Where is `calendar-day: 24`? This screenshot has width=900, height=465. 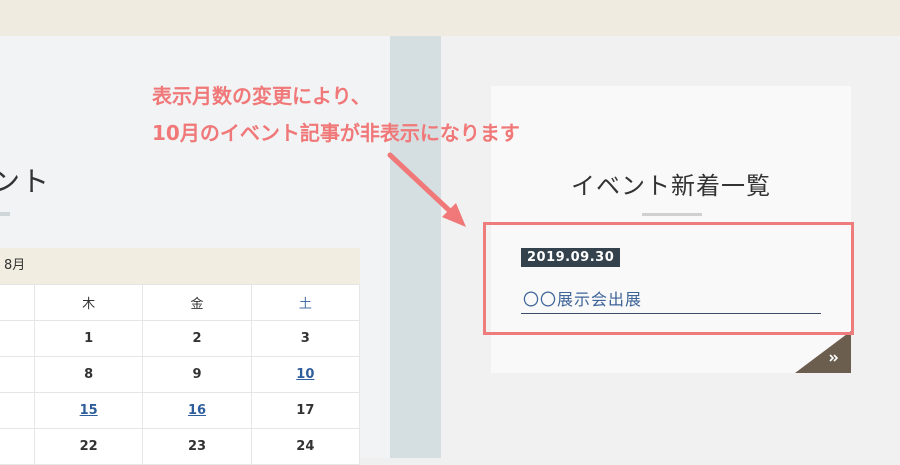 calendar-day: 24 is located at coordinates (305, 446).